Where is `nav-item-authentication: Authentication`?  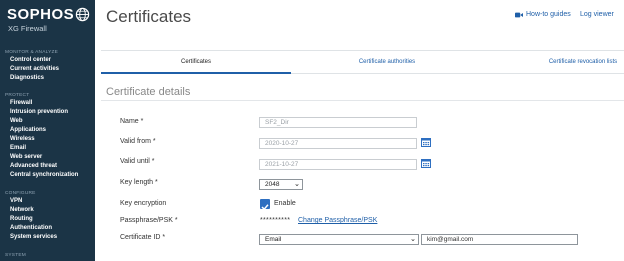 nav-item-authentication: Authentication is located at coordinates (31, 228).